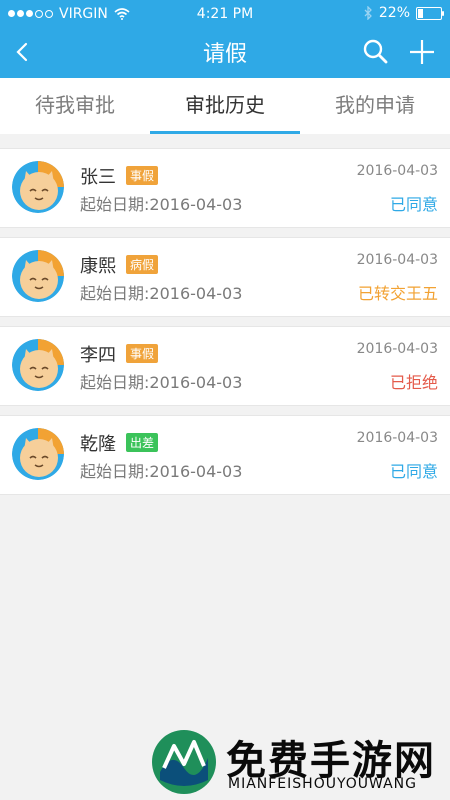  What do you see at coordinates (322, 784) in the screenshot?
I see `watermark-subtitle: MIANFEISHOUYOUWANG` at bounding box center [322, 784].